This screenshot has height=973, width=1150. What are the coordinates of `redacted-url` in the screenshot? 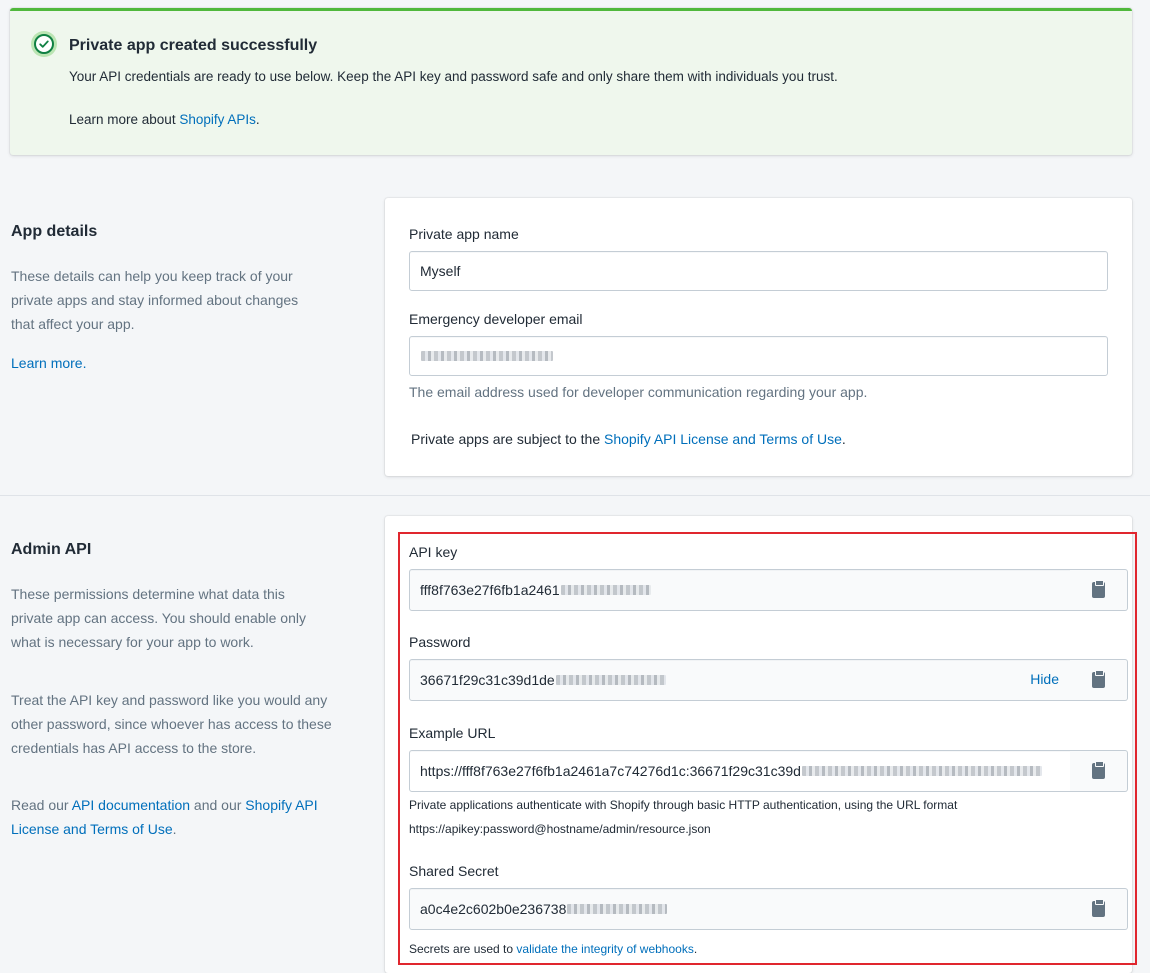 It's located at (921, 771).